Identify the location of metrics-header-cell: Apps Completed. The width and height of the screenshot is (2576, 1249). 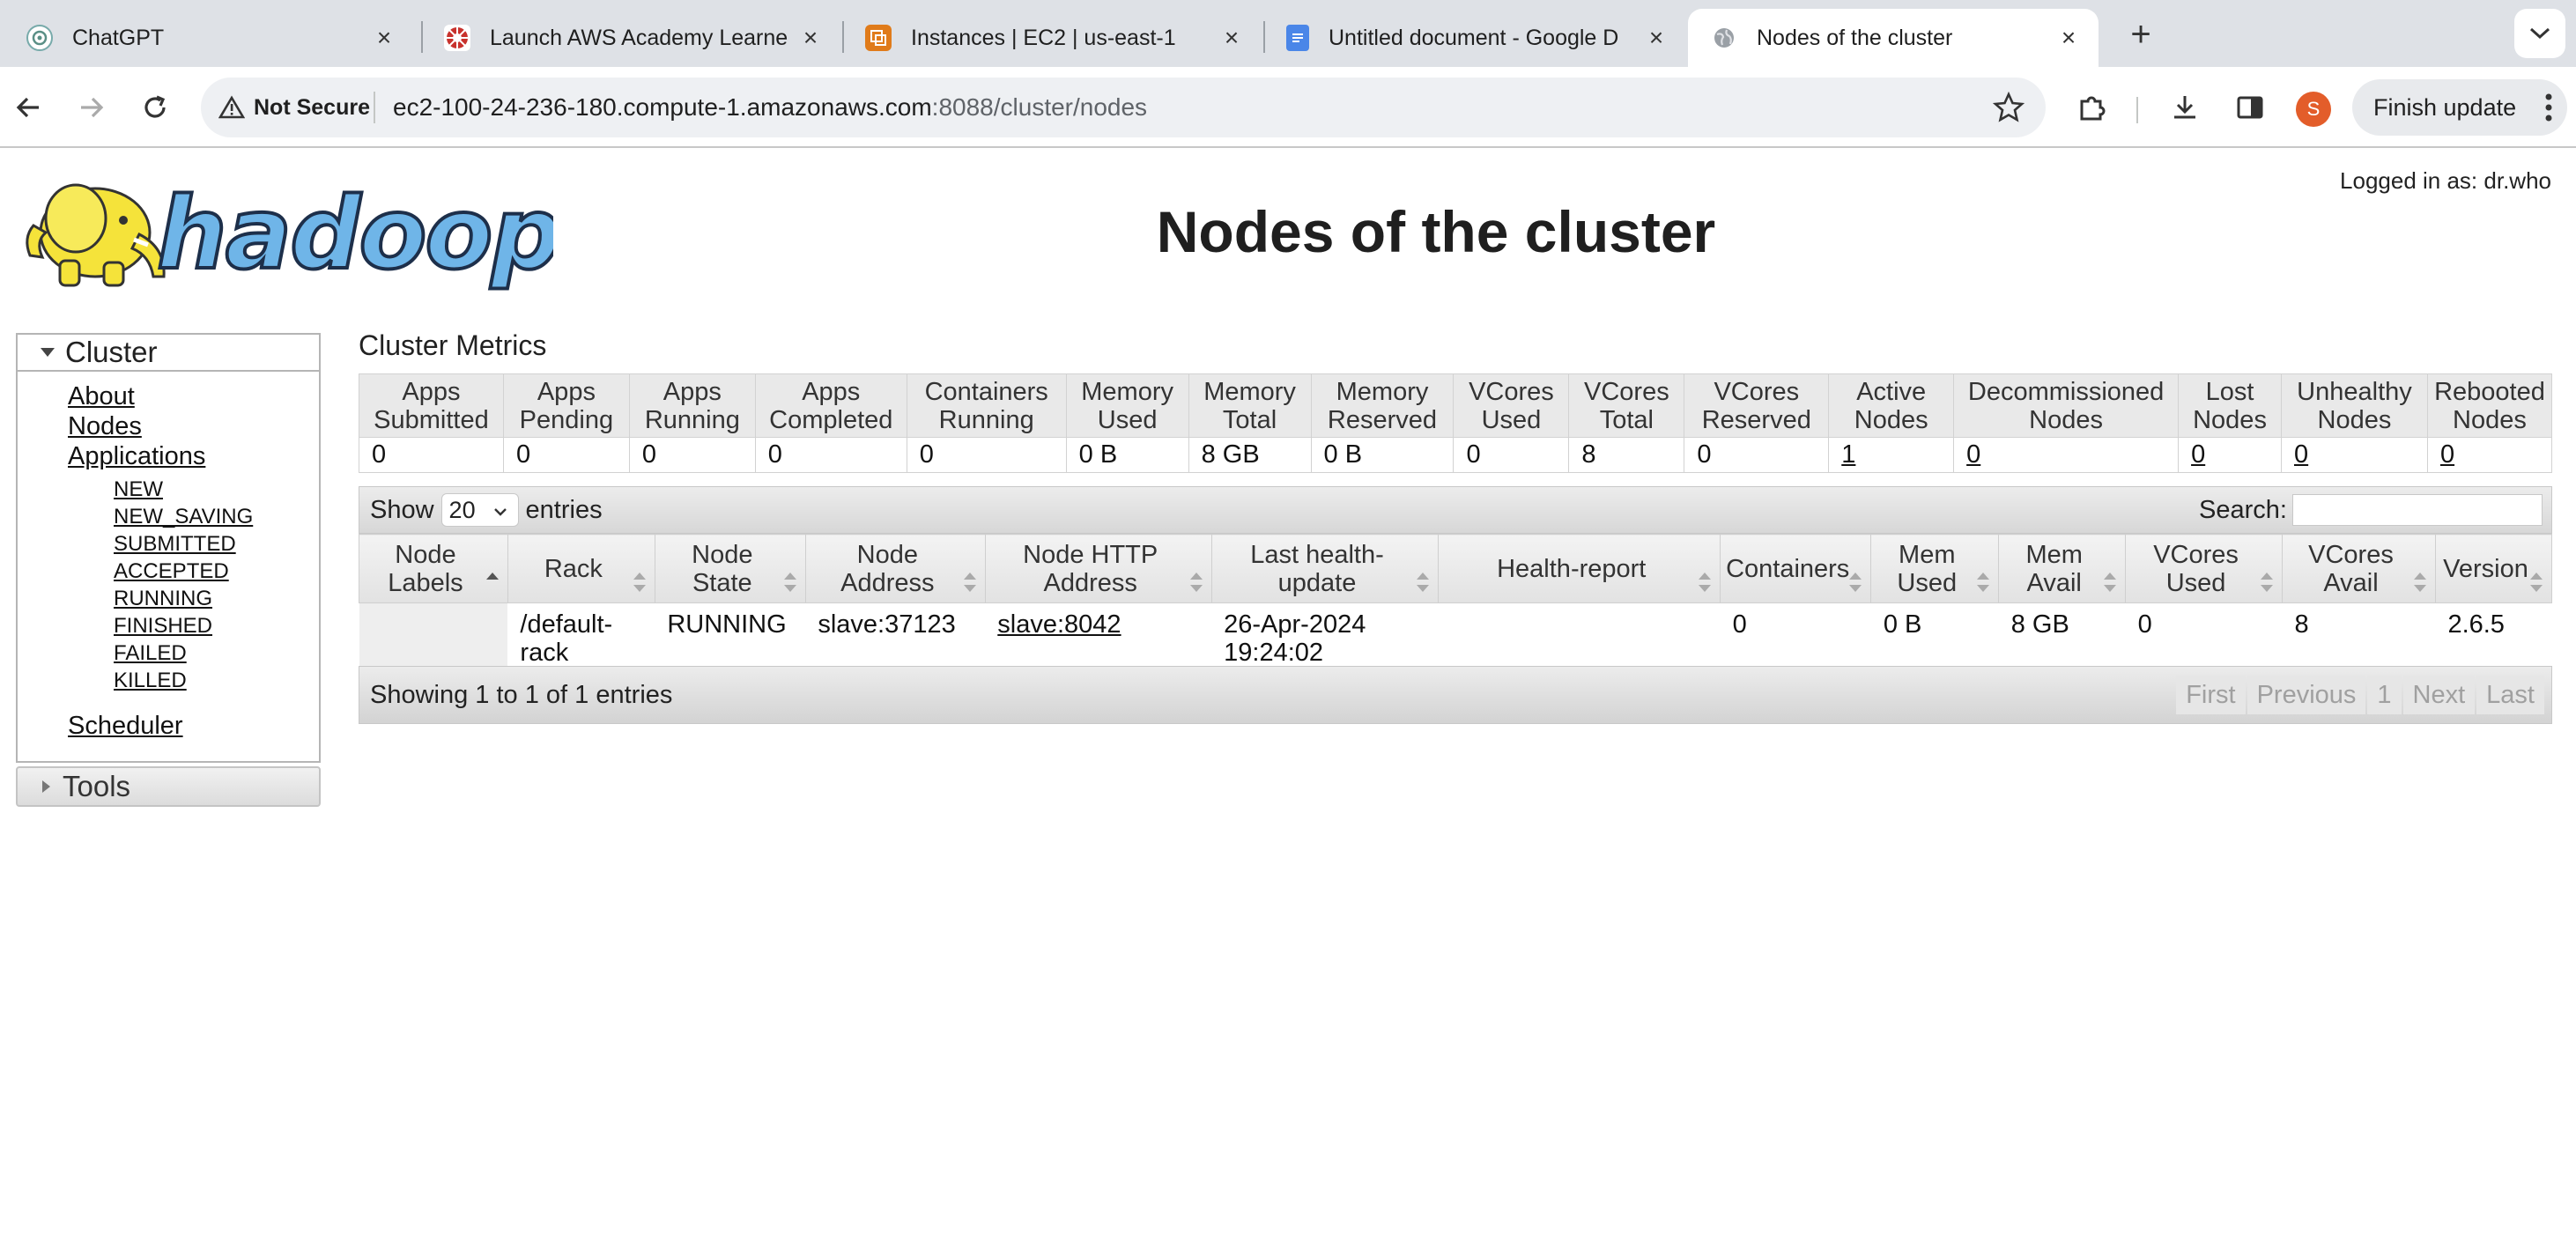
(831, 405).